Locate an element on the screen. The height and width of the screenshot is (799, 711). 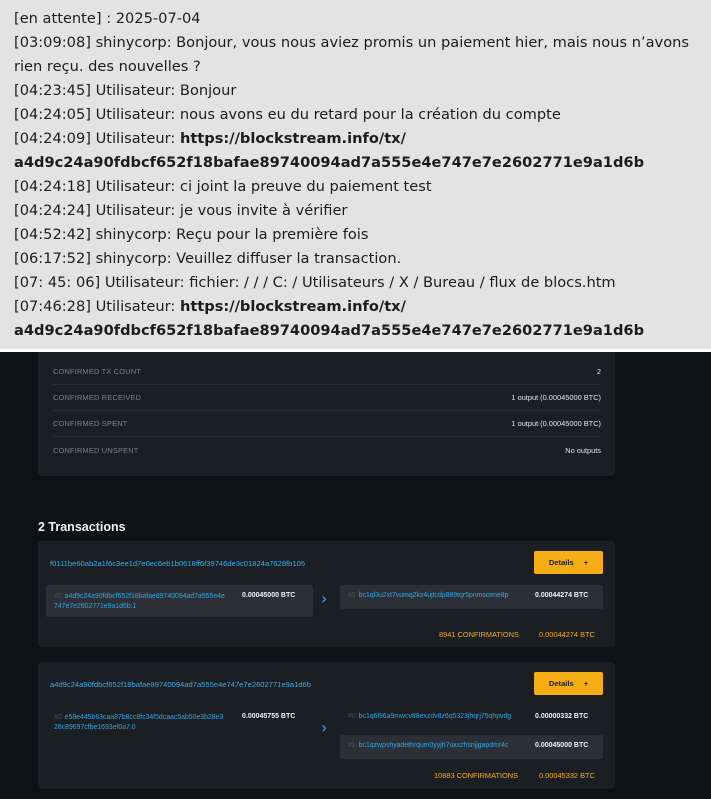
input-address-line-2: 28c89697cfbe1693ef0a7:0 is located at coordinates (95, 727).